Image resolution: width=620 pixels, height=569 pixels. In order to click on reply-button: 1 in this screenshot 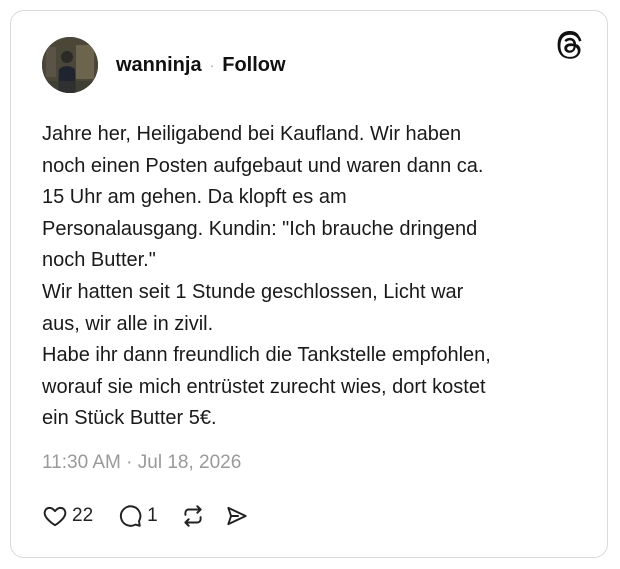, I will do `click(137, 516)`.